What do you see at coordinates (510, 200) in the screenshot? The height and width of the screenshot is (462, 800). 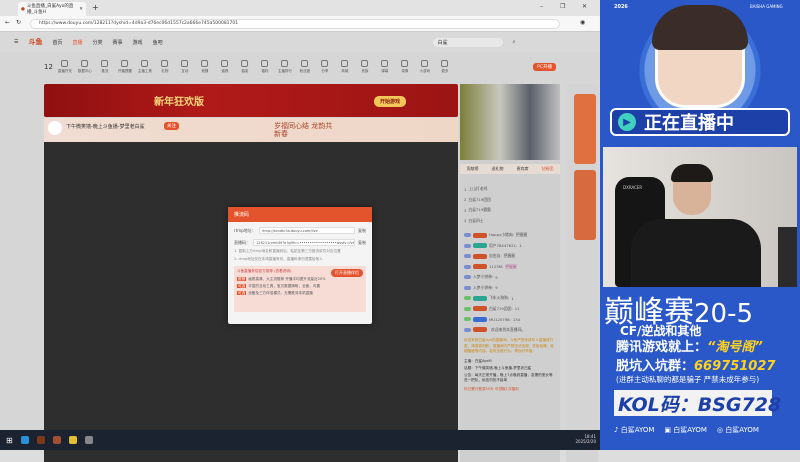 I see `rank-item: 2 白鲨719团团` at bounding box center [510, 200].